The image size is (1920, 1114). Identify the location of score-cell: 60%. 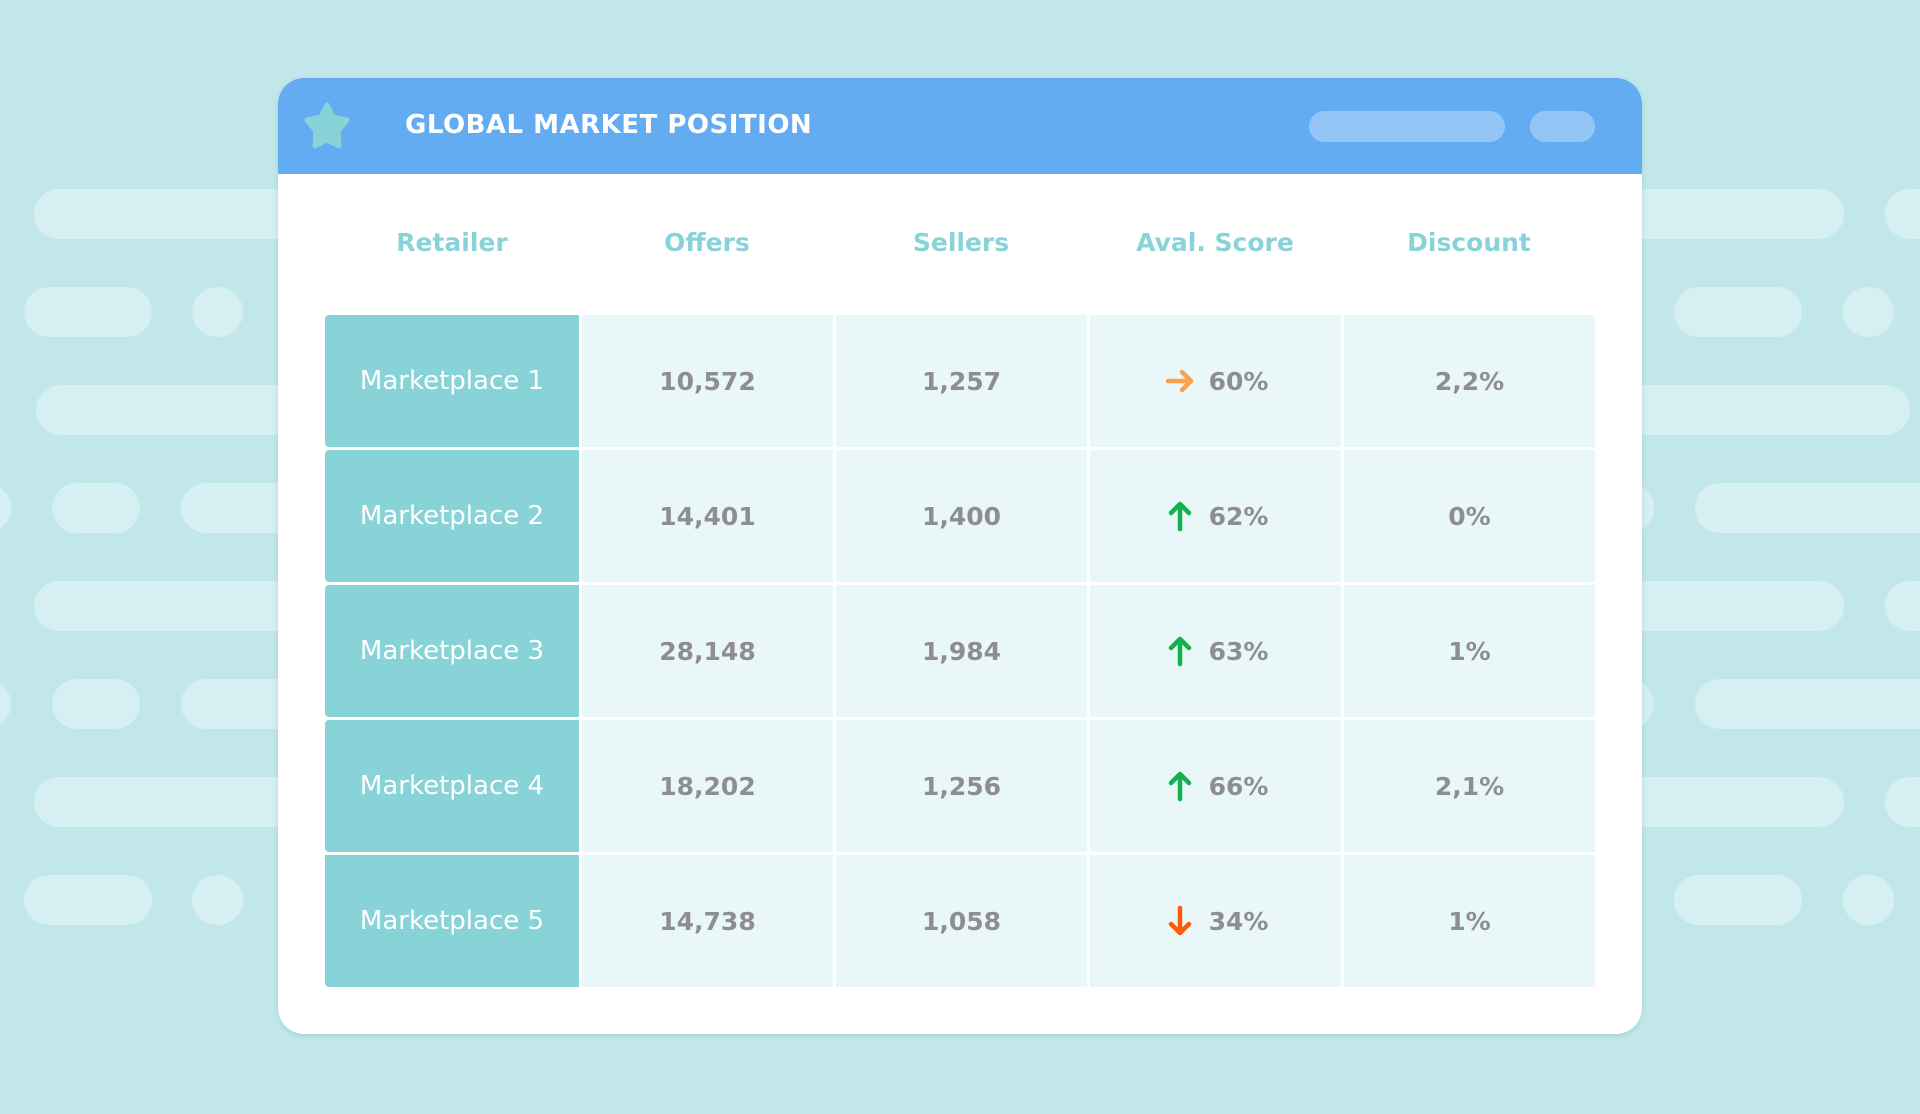
(1215, 381).